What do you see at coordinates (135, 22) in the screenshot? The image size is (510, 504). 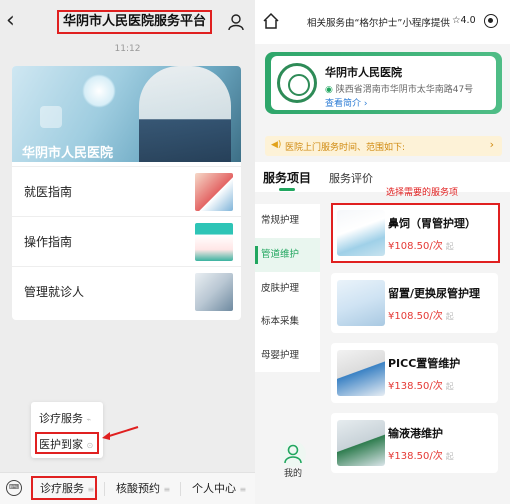 I see `account-title: 华阴市人民医院服务平台` at bounding box center [135, 22].